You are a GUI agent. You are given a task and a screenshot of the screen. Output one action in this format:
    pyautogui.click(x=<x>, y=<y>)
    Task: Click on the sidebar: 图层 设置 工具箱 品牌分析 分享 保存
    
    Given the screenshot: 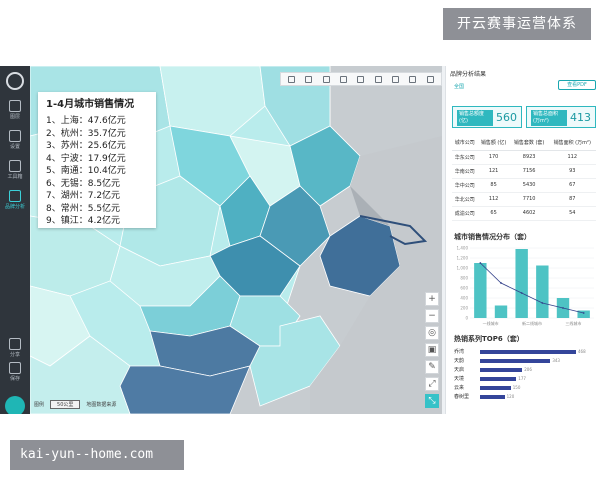 What is the action you would take?
    pyautogui.click(x=15, y=240)
    